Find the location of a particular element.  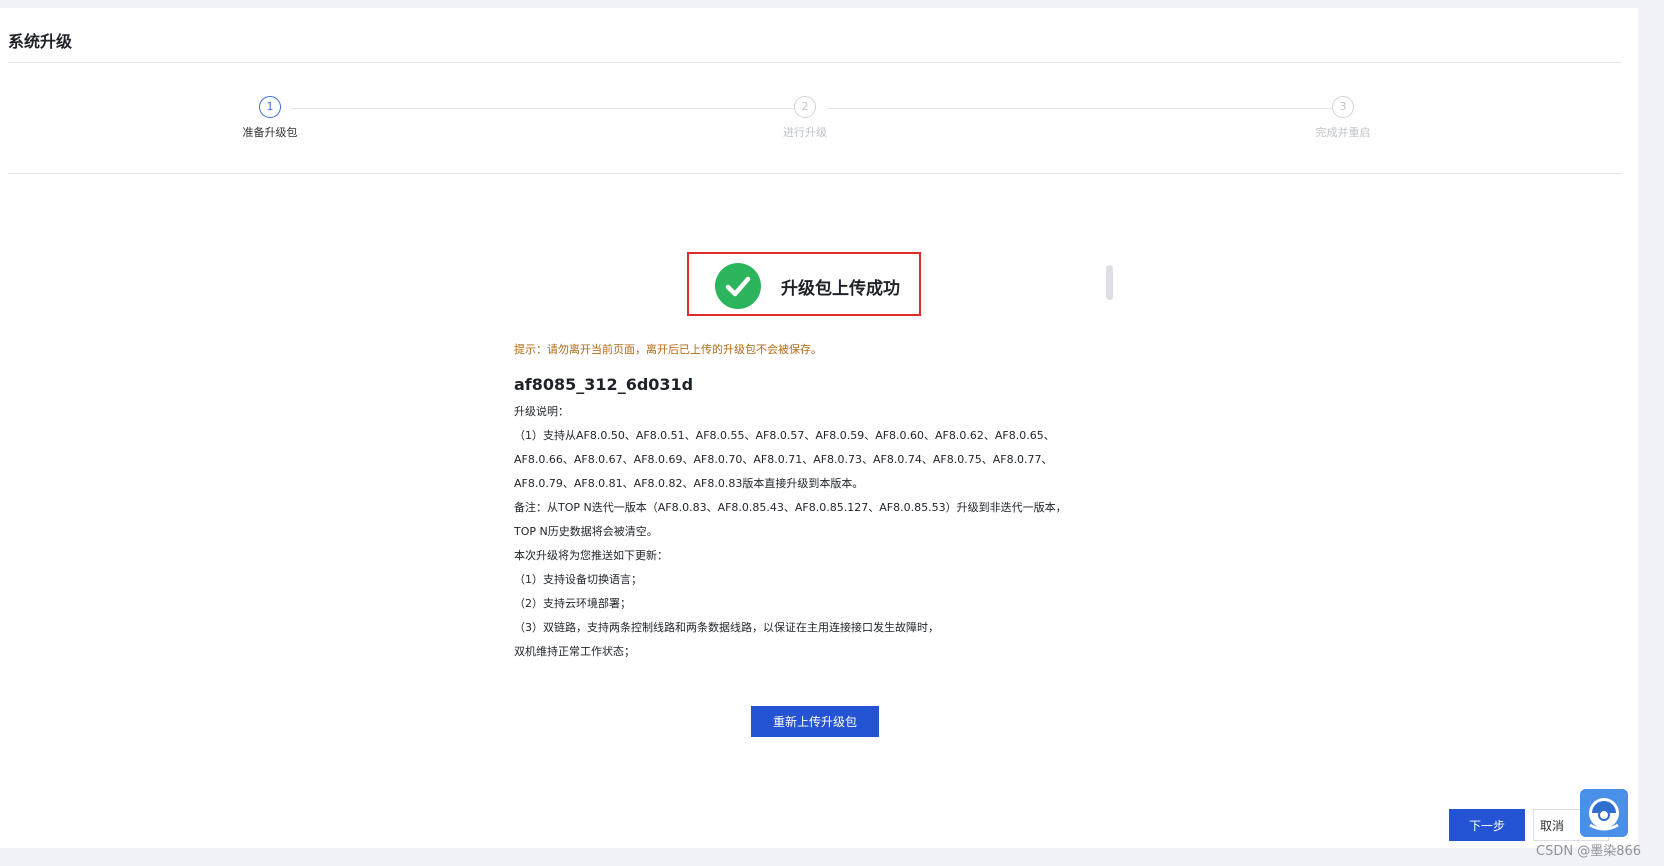

step-perform-upgrade: 2 进行升级 is located at coordinates (805, 118).